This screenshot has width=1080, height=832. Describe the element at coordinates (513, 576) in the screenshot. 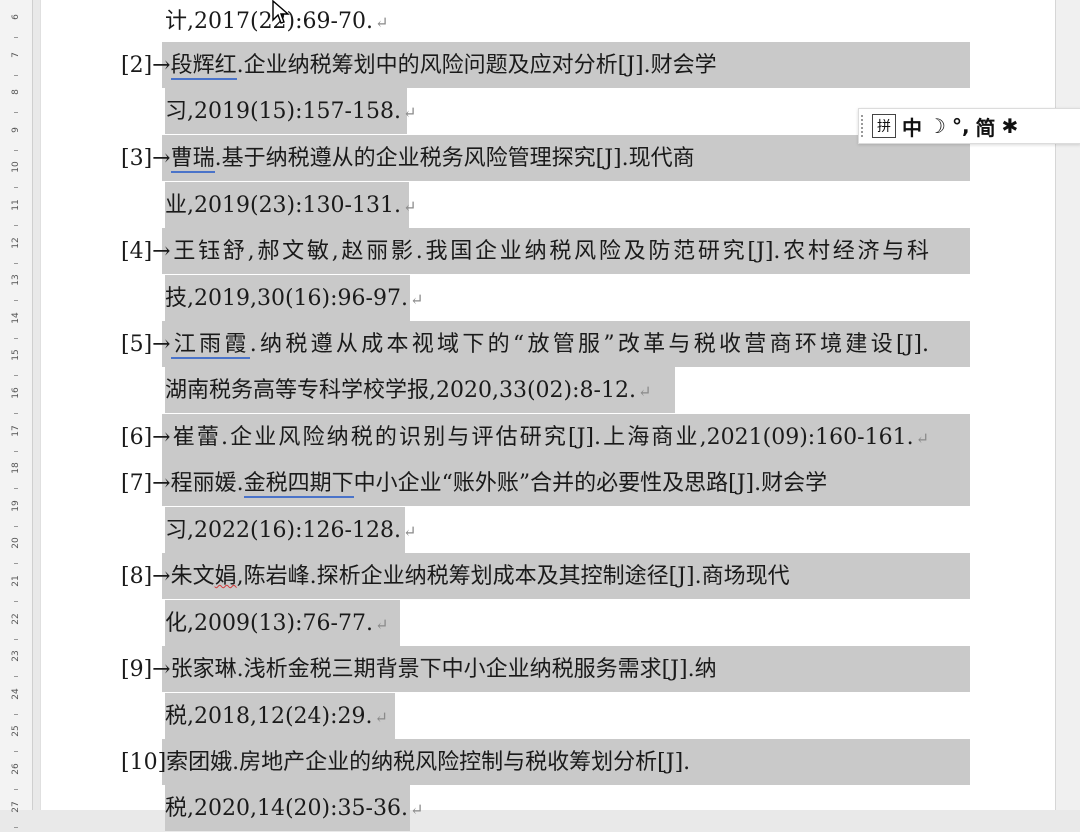

I see `reference-text: ,陈岩峰.探析企业纳税筹划成本及其控制途径[J].商场现代` at that location.